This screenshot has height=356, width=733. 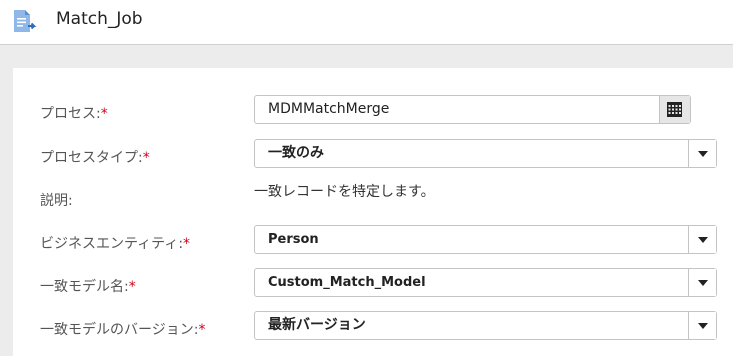 What do you see at coordinates (293, 239) in the screenshot?
I see `business-entity-value: Person` at bounding box center [293, 239].